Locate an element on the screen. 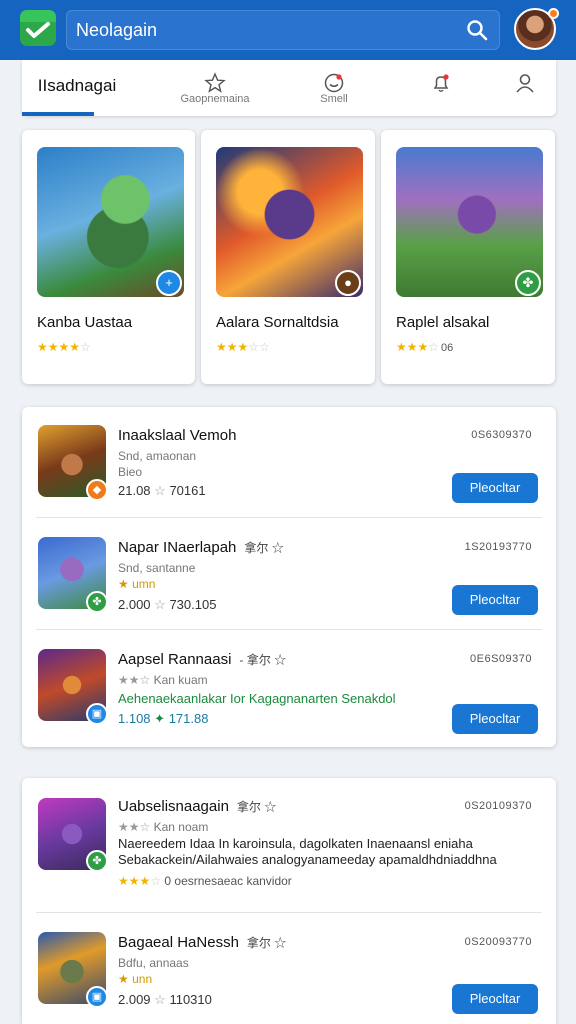 The height and width of the screenshot is (1024, 576). tab-home: IIsadnagai is located at coordinates (77, 88).